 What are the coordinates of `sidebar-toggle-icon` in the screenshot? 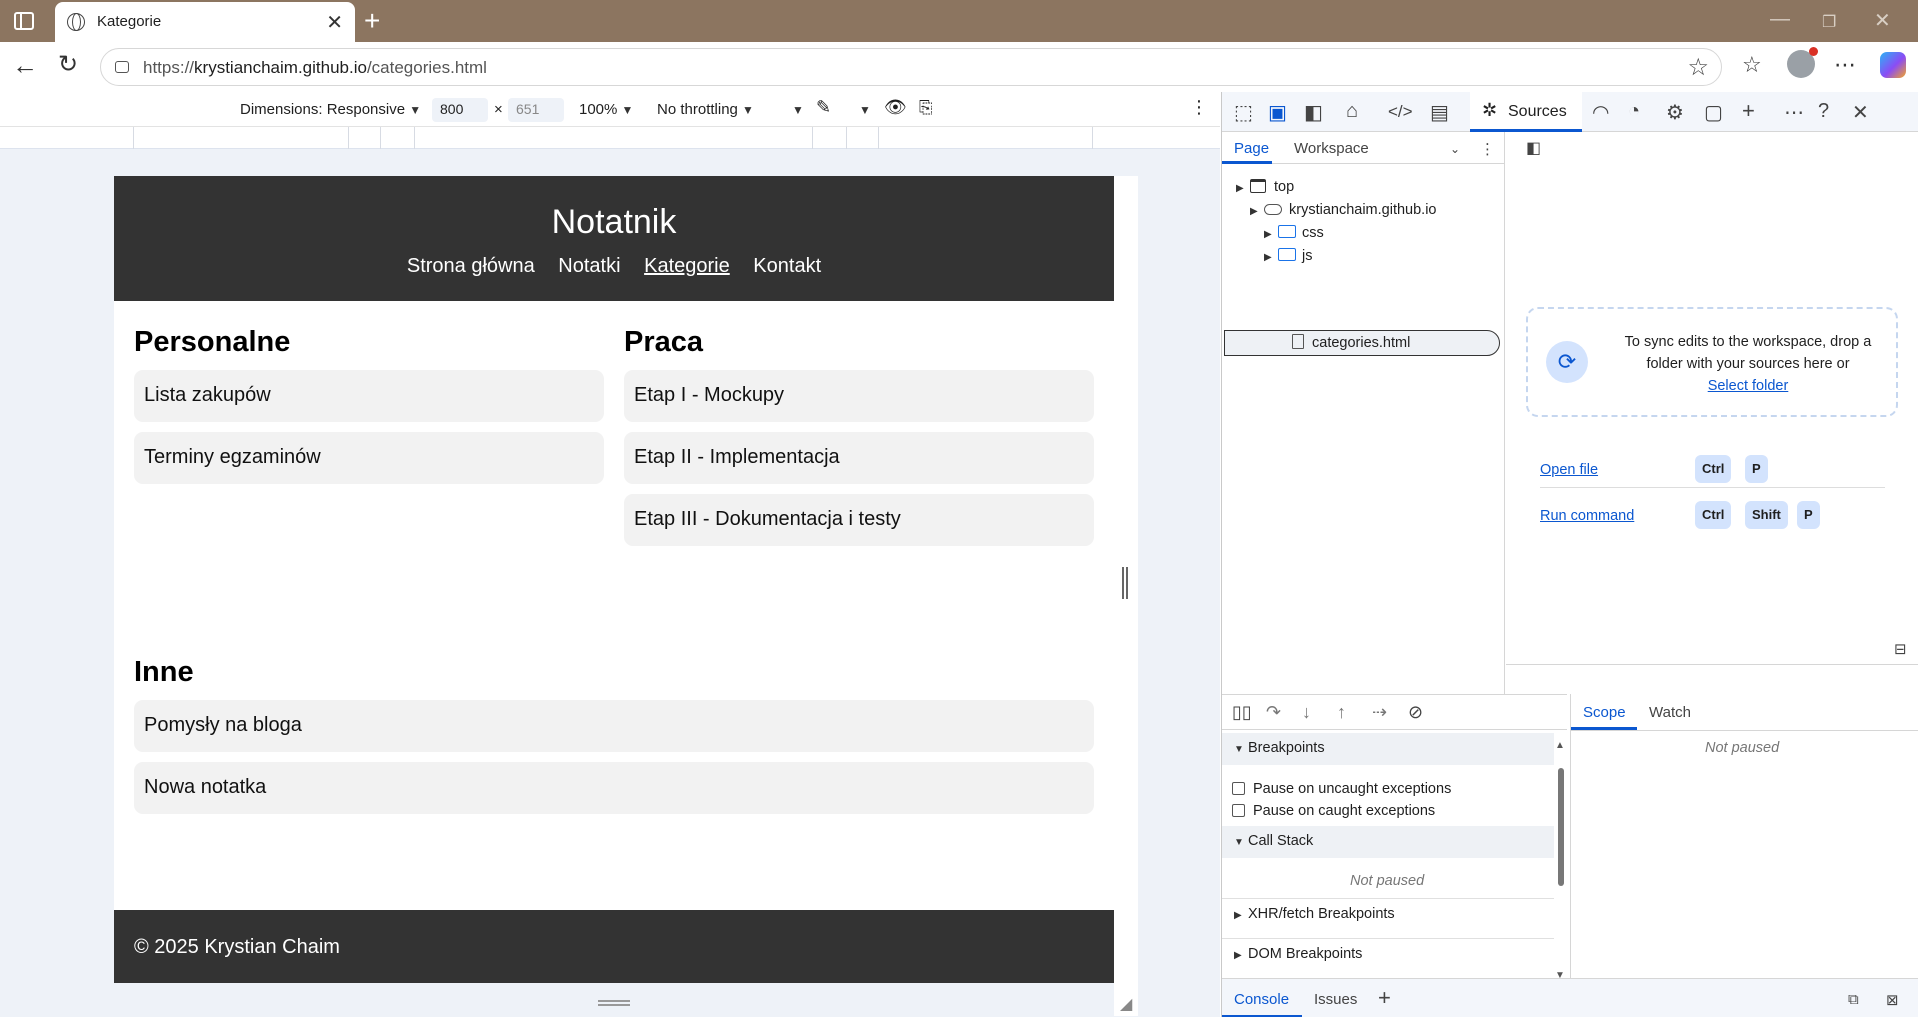 It's located at (24, 21).